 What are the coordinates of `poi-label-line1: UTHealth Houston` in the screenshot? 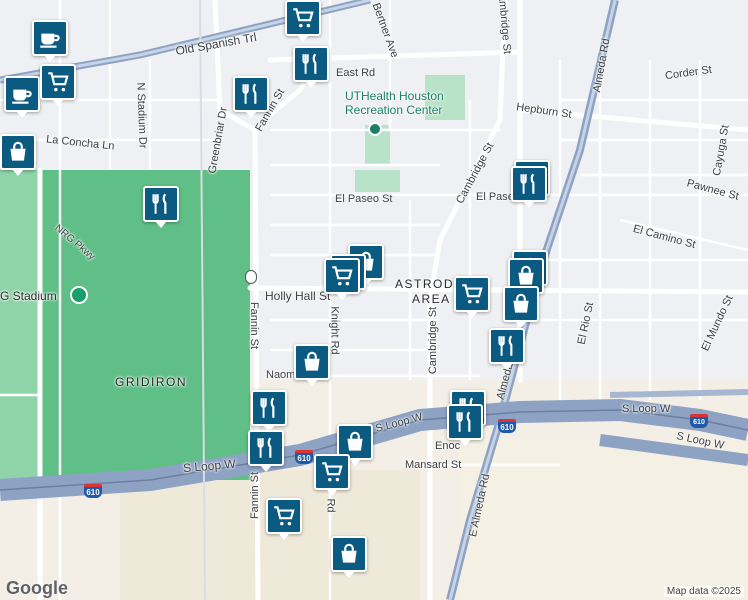 It's located at (394, 96).